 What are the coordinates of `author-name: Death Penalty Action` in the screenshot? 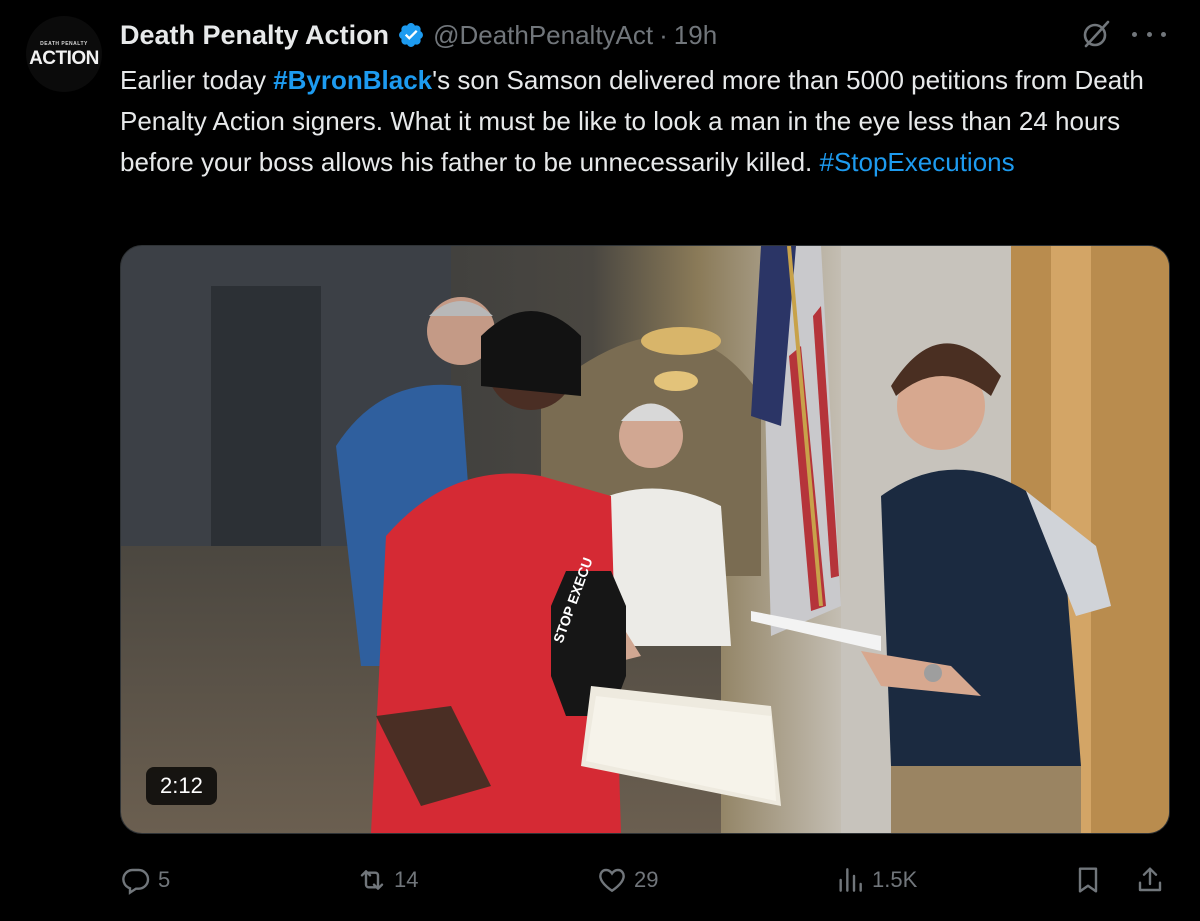 It's located at (254, 35).